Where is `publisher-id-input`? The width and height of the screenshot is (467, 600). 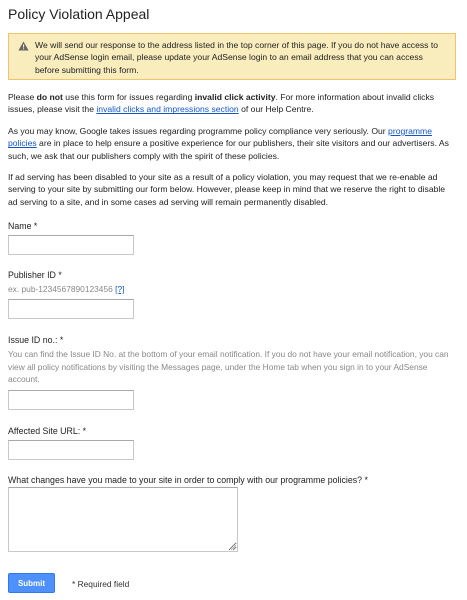 publisher-id-input is located at coordinates (71, 309).